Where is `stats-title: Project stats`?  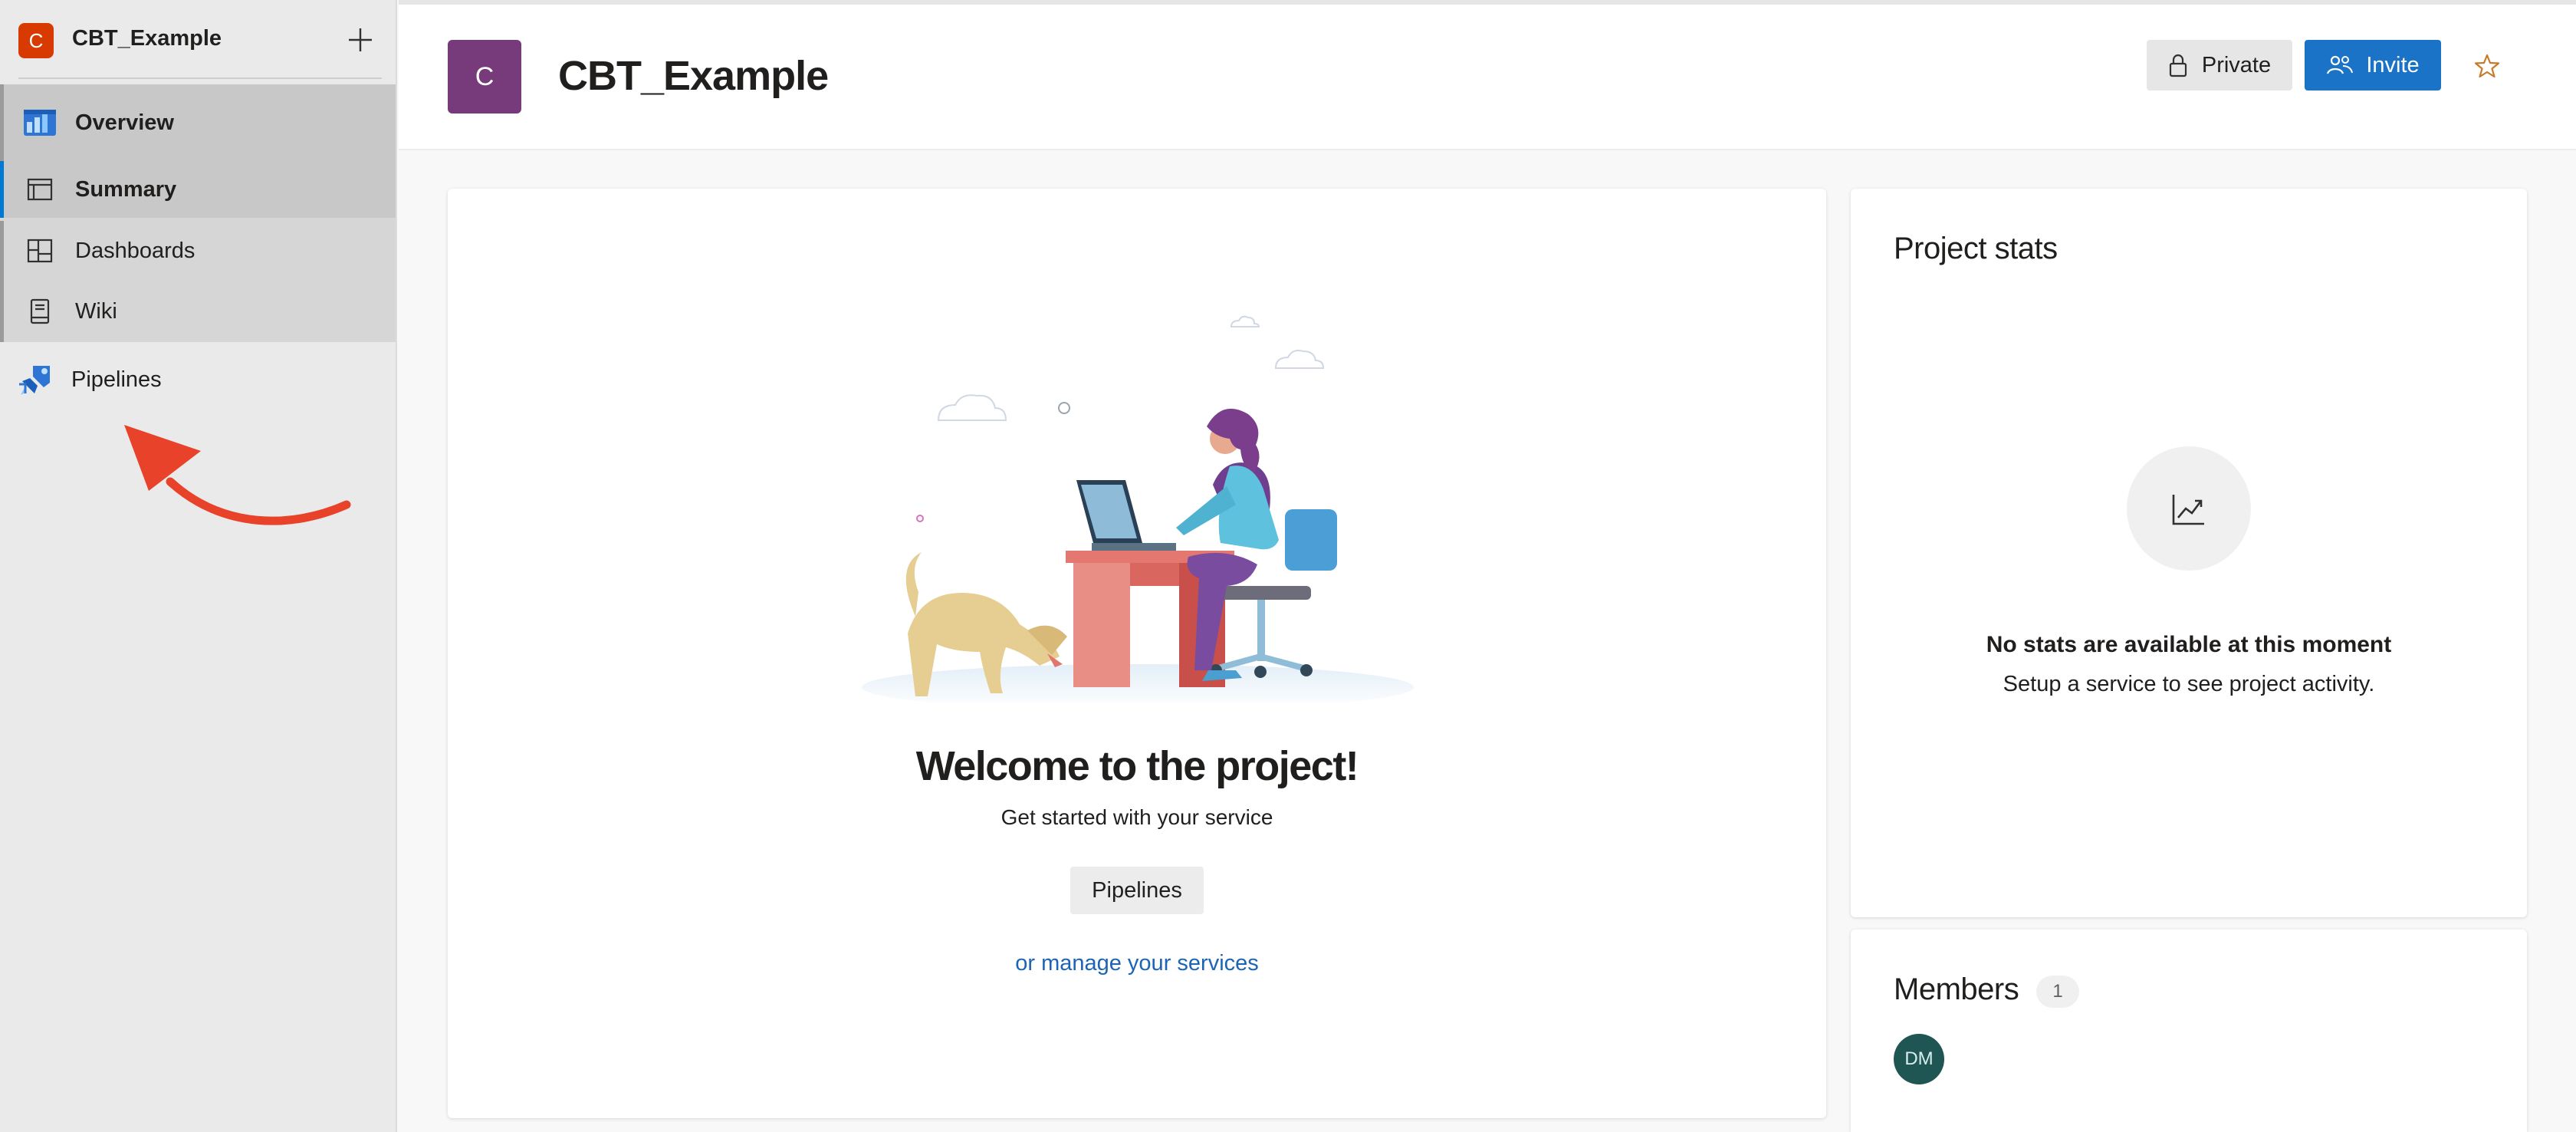 stats-title: Project stats is located at coordinates (1976, 248).